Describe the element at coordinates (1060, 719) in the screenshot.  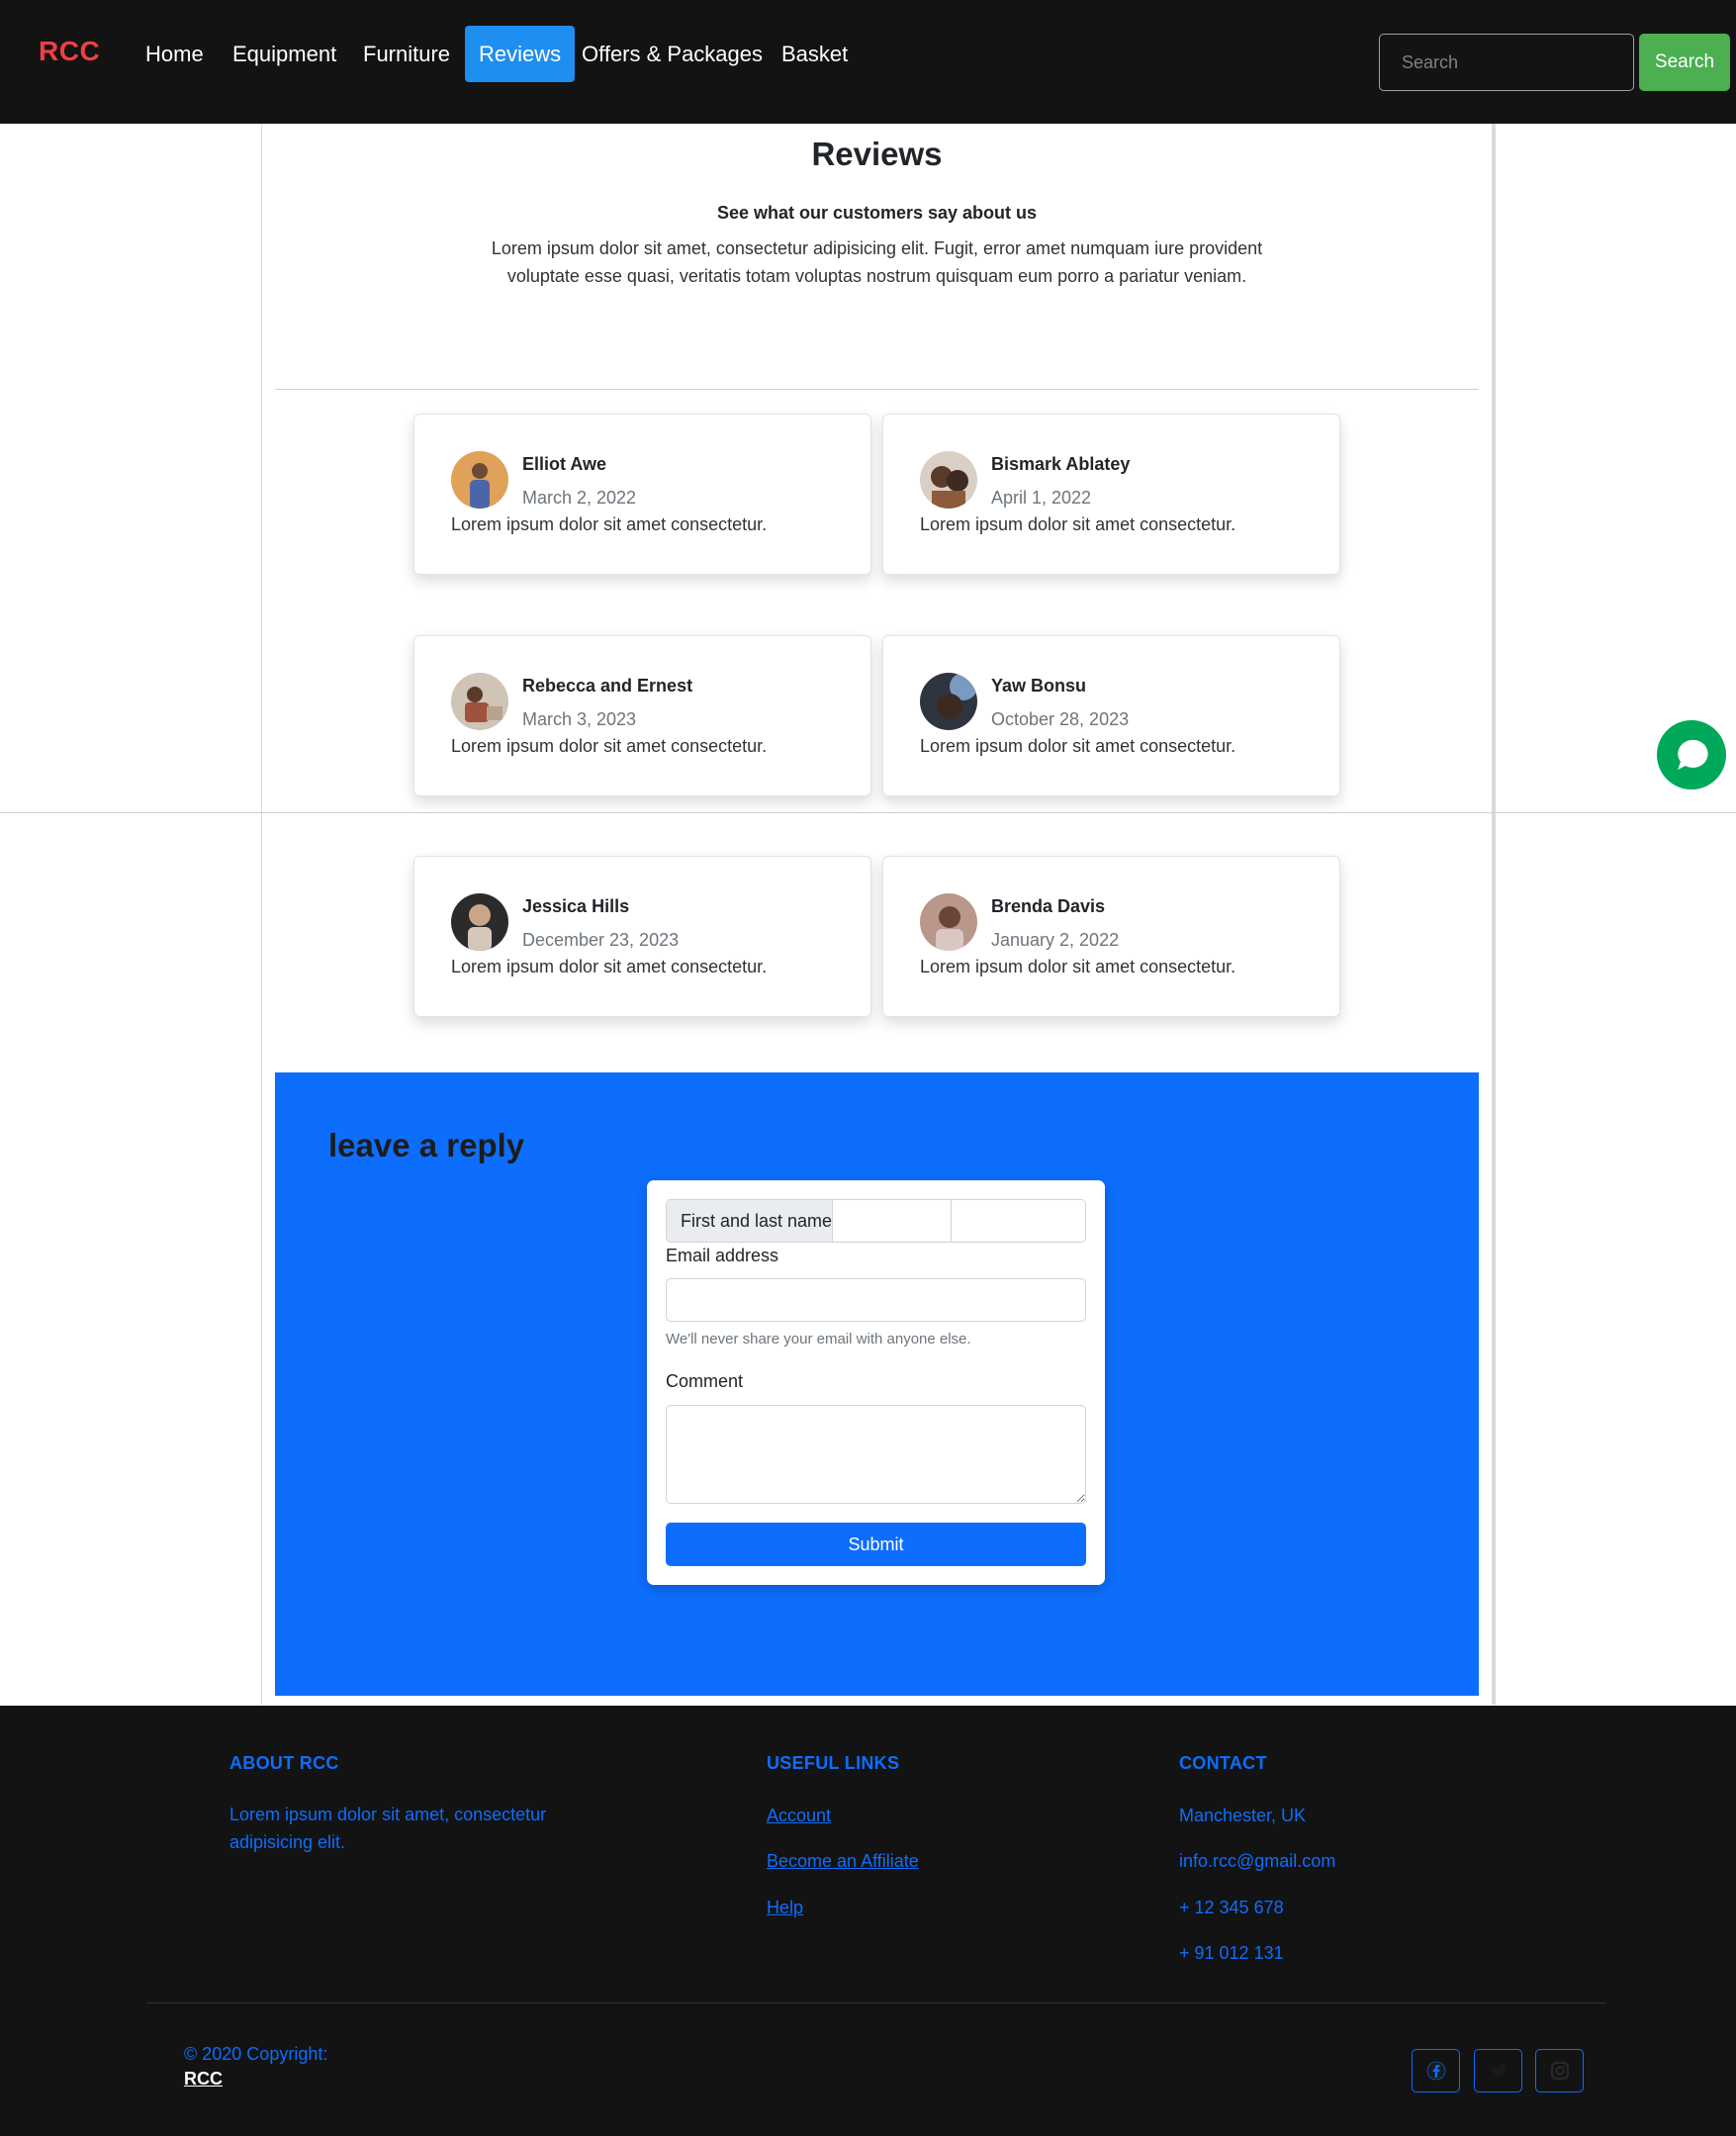
I see `review-date: October 28, 2023` at that location.